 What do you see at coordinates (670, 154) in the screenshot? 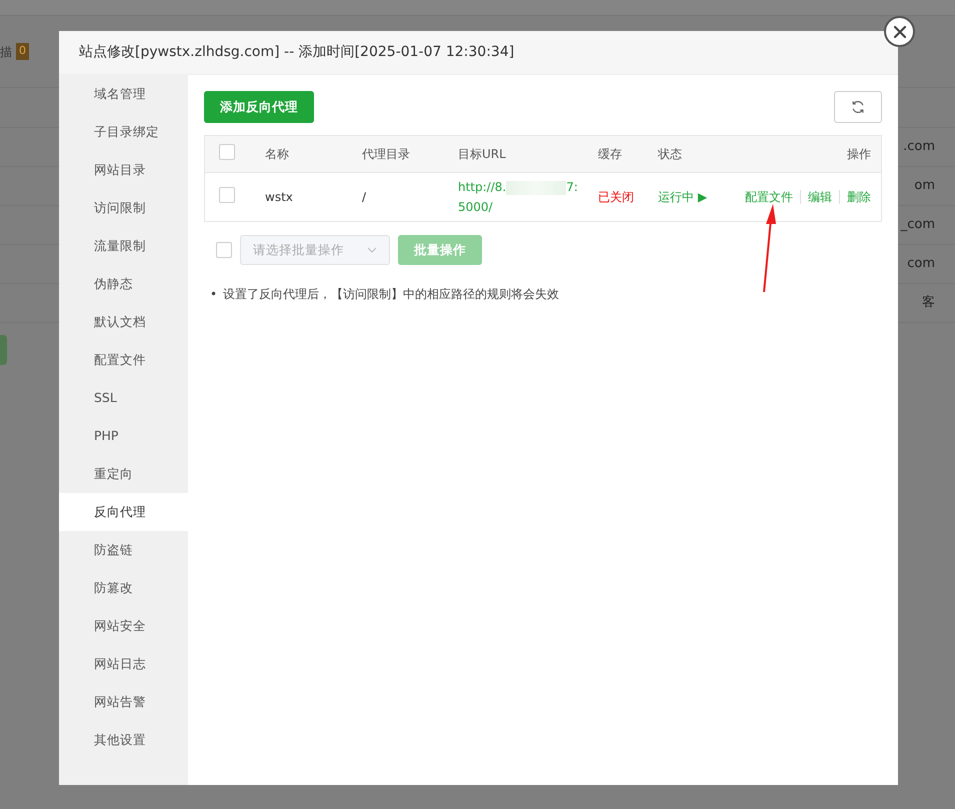
I see `column-header: 状态` at bounding box center [670, 154].